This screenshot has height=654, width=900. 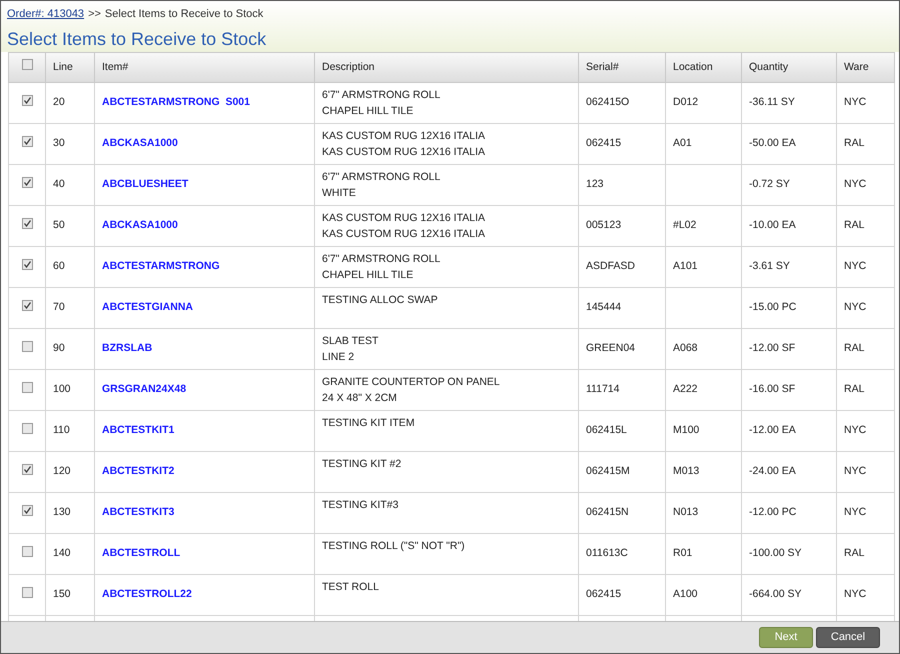 I want to click on line-number: 60, so click(x=59, y=266).